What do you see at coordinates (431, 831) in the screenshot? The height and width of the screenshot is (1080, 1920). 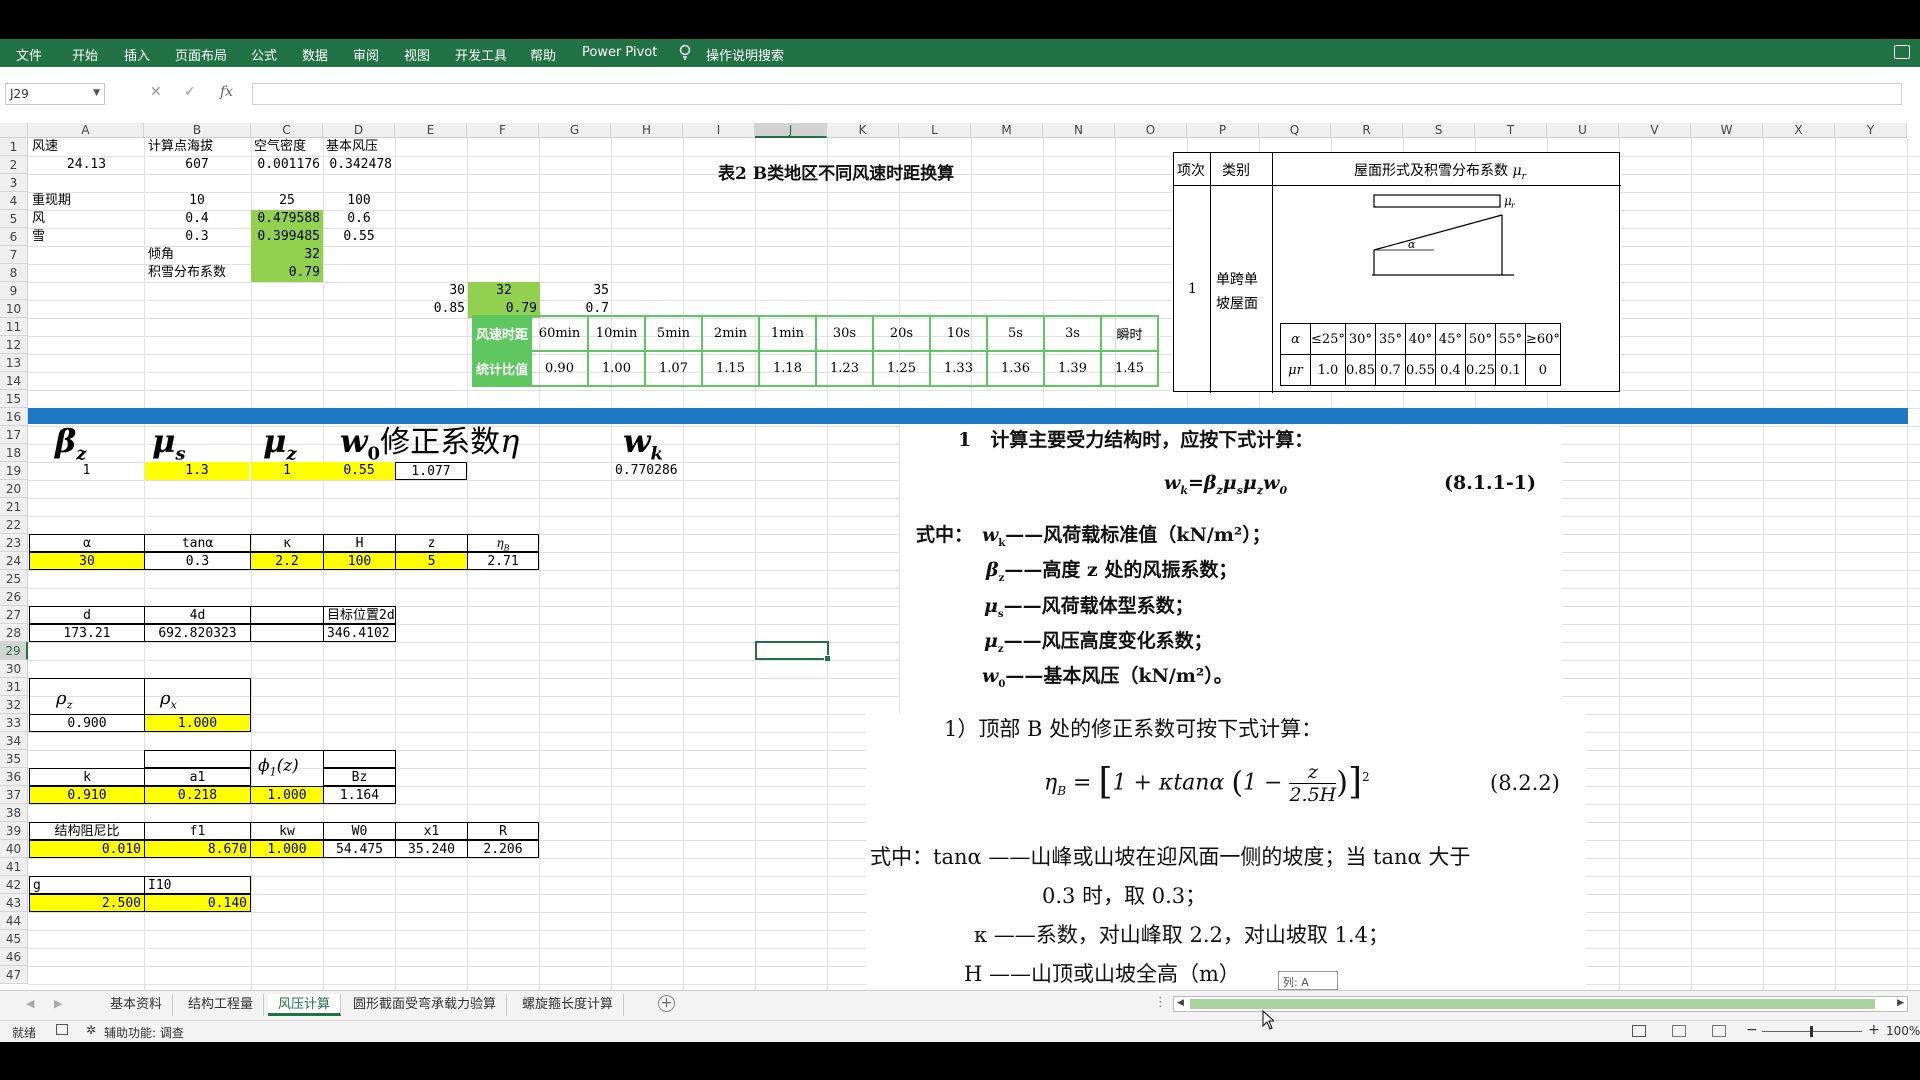 I see `cell-e39: x1` at bounding box center [431, 831].